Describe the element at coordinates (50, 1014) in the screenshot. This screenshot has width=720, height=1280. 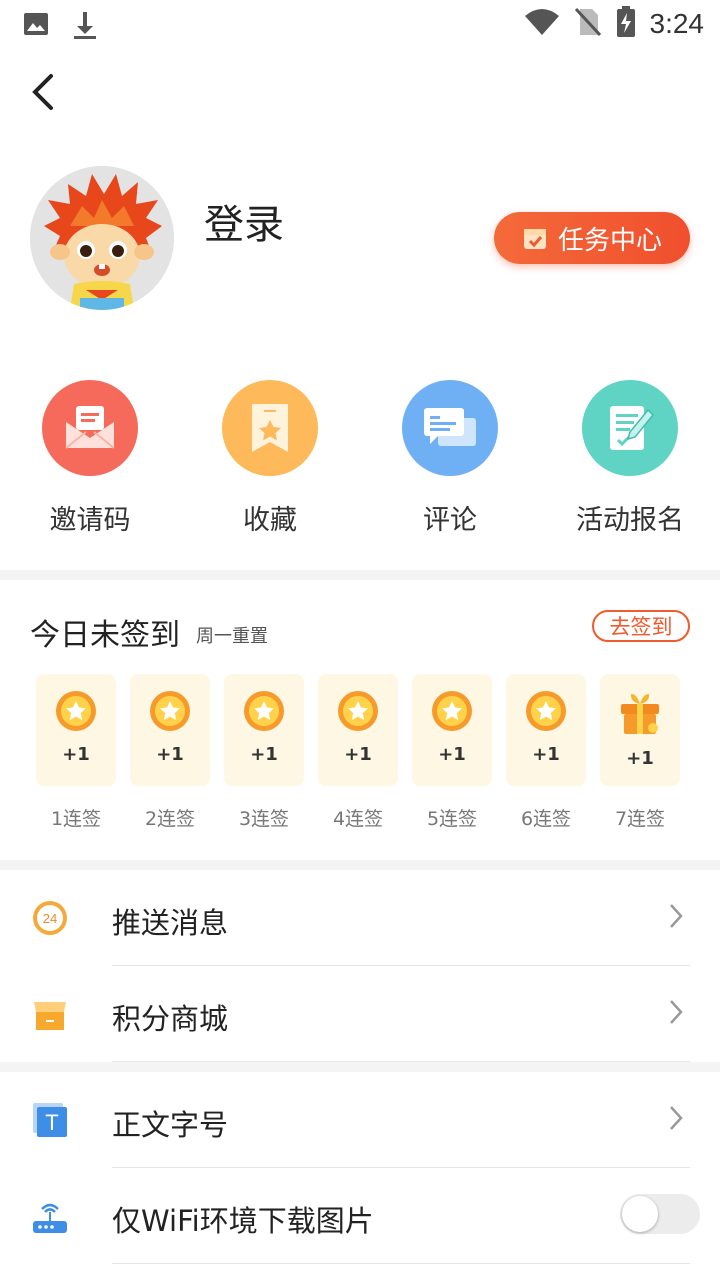
I see `shop-icon` at that location.